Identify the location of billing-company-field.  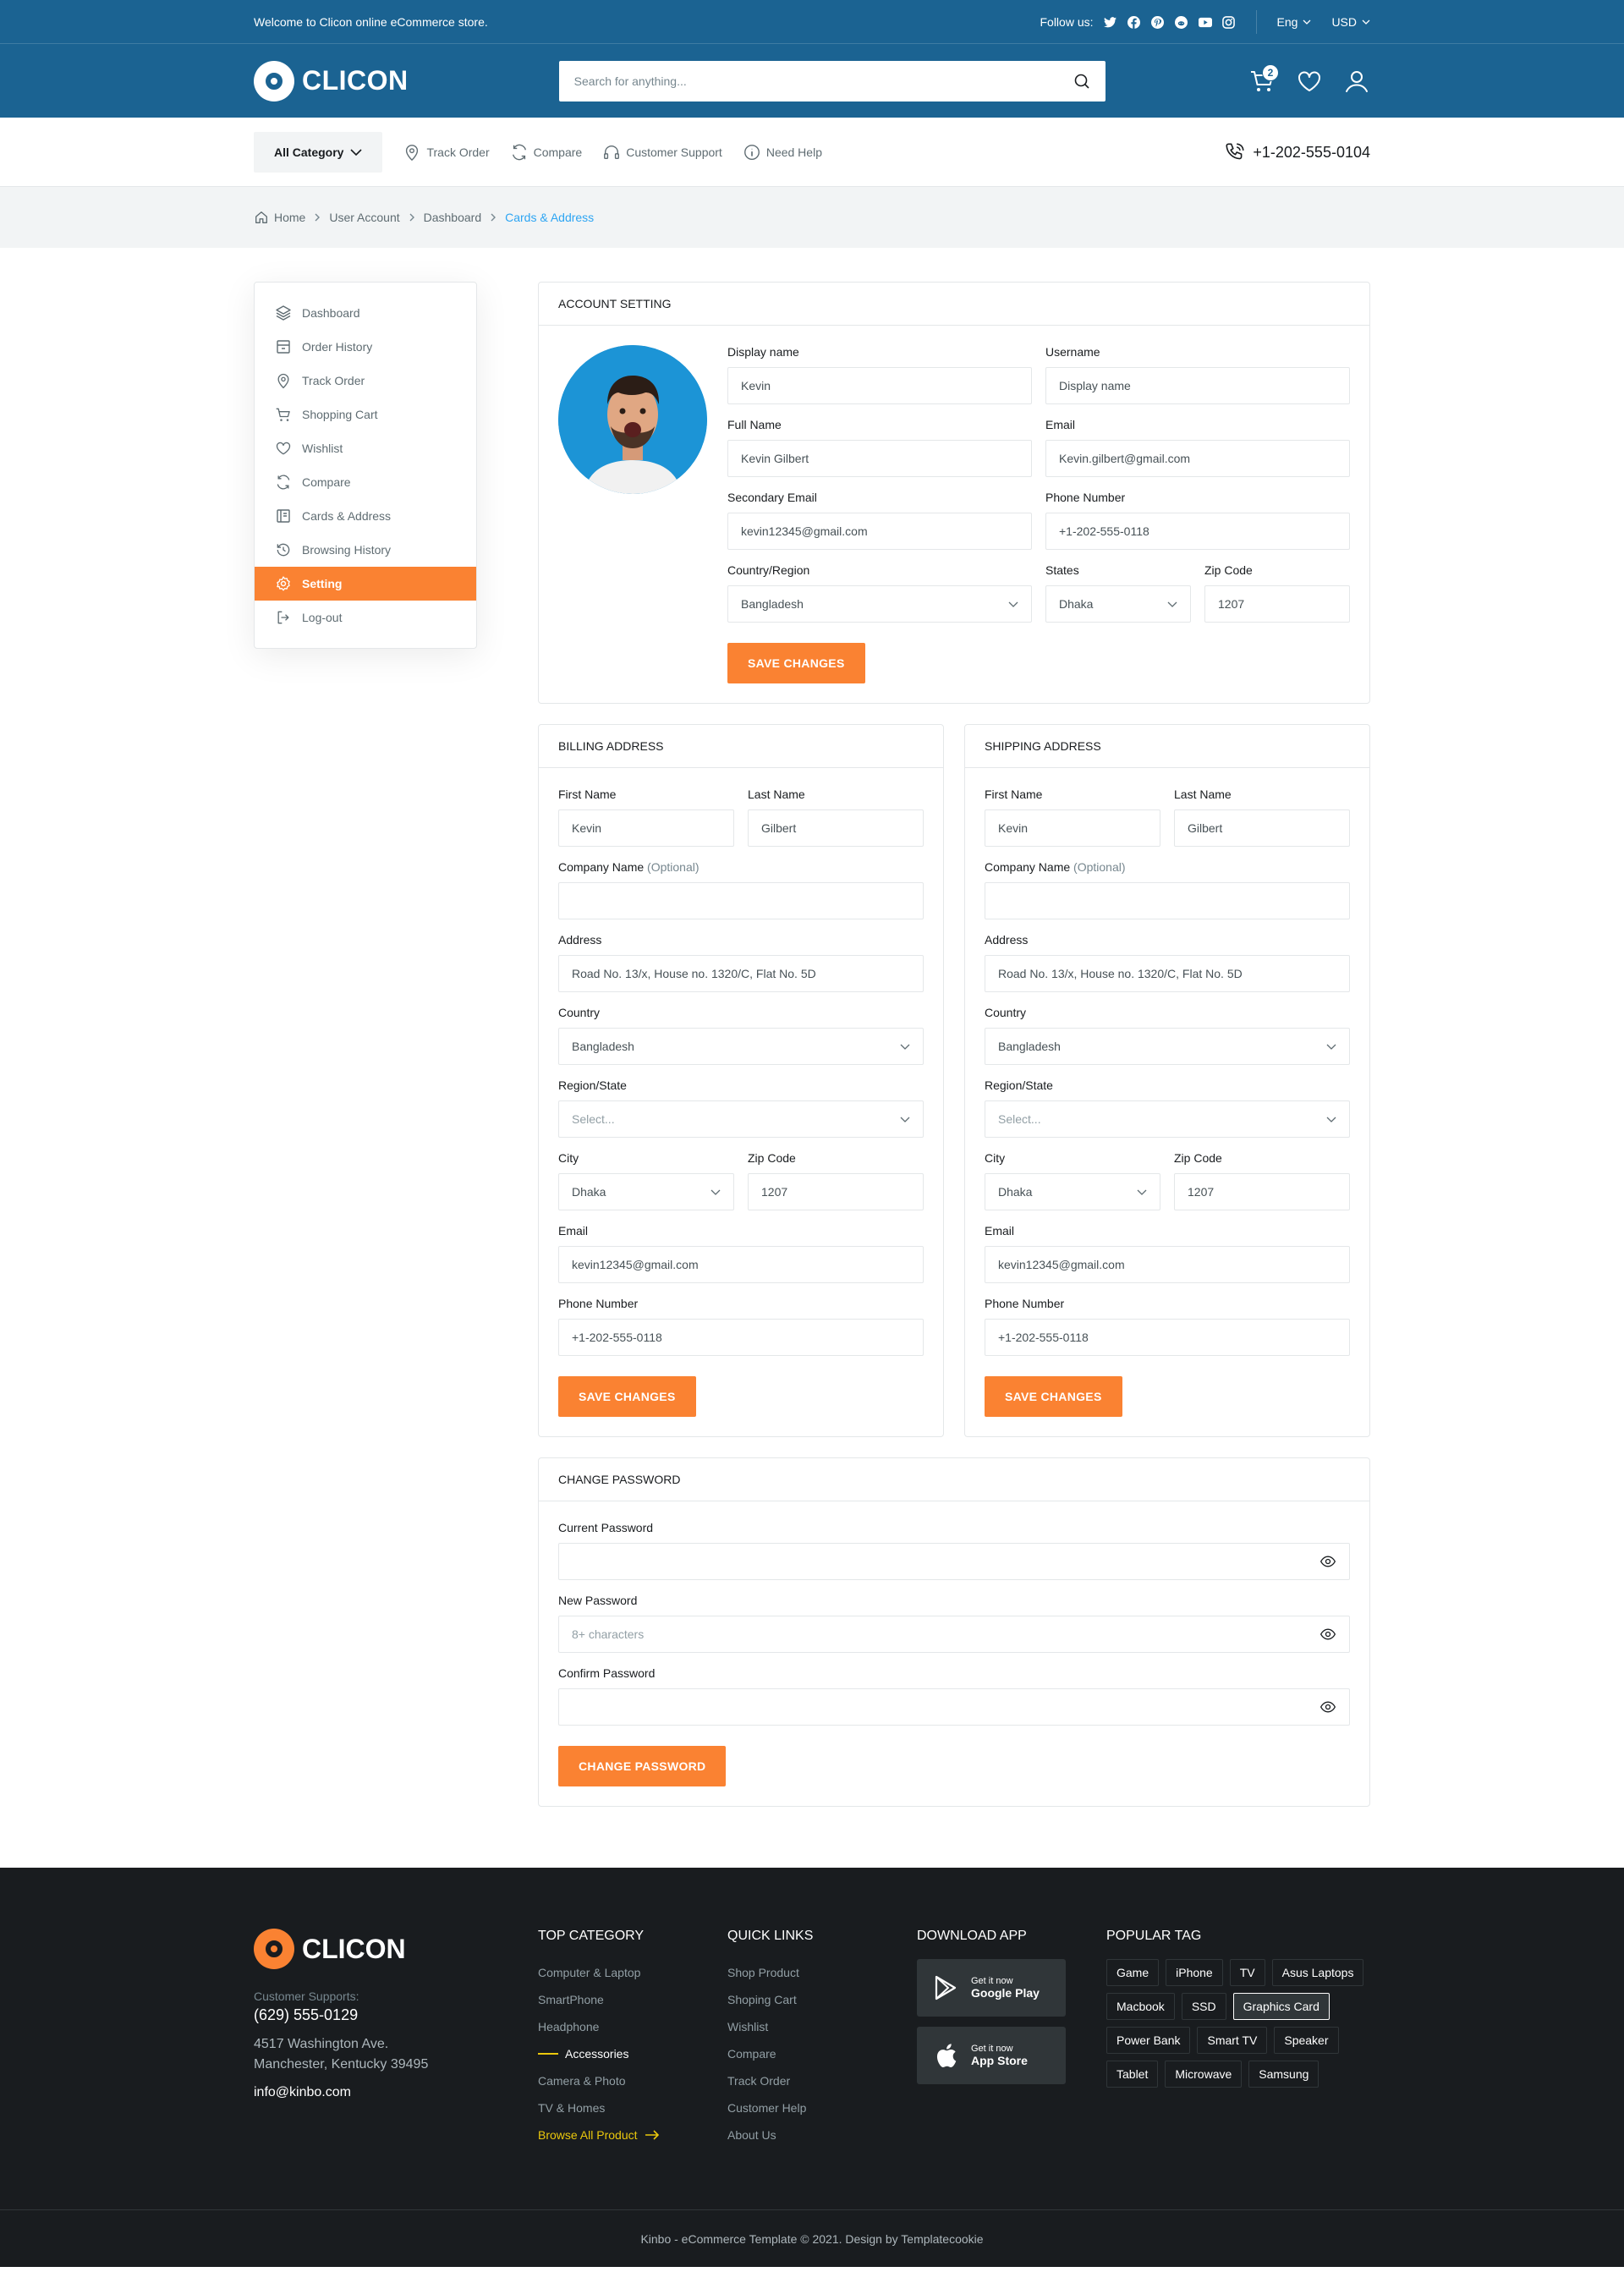
(741, 900).